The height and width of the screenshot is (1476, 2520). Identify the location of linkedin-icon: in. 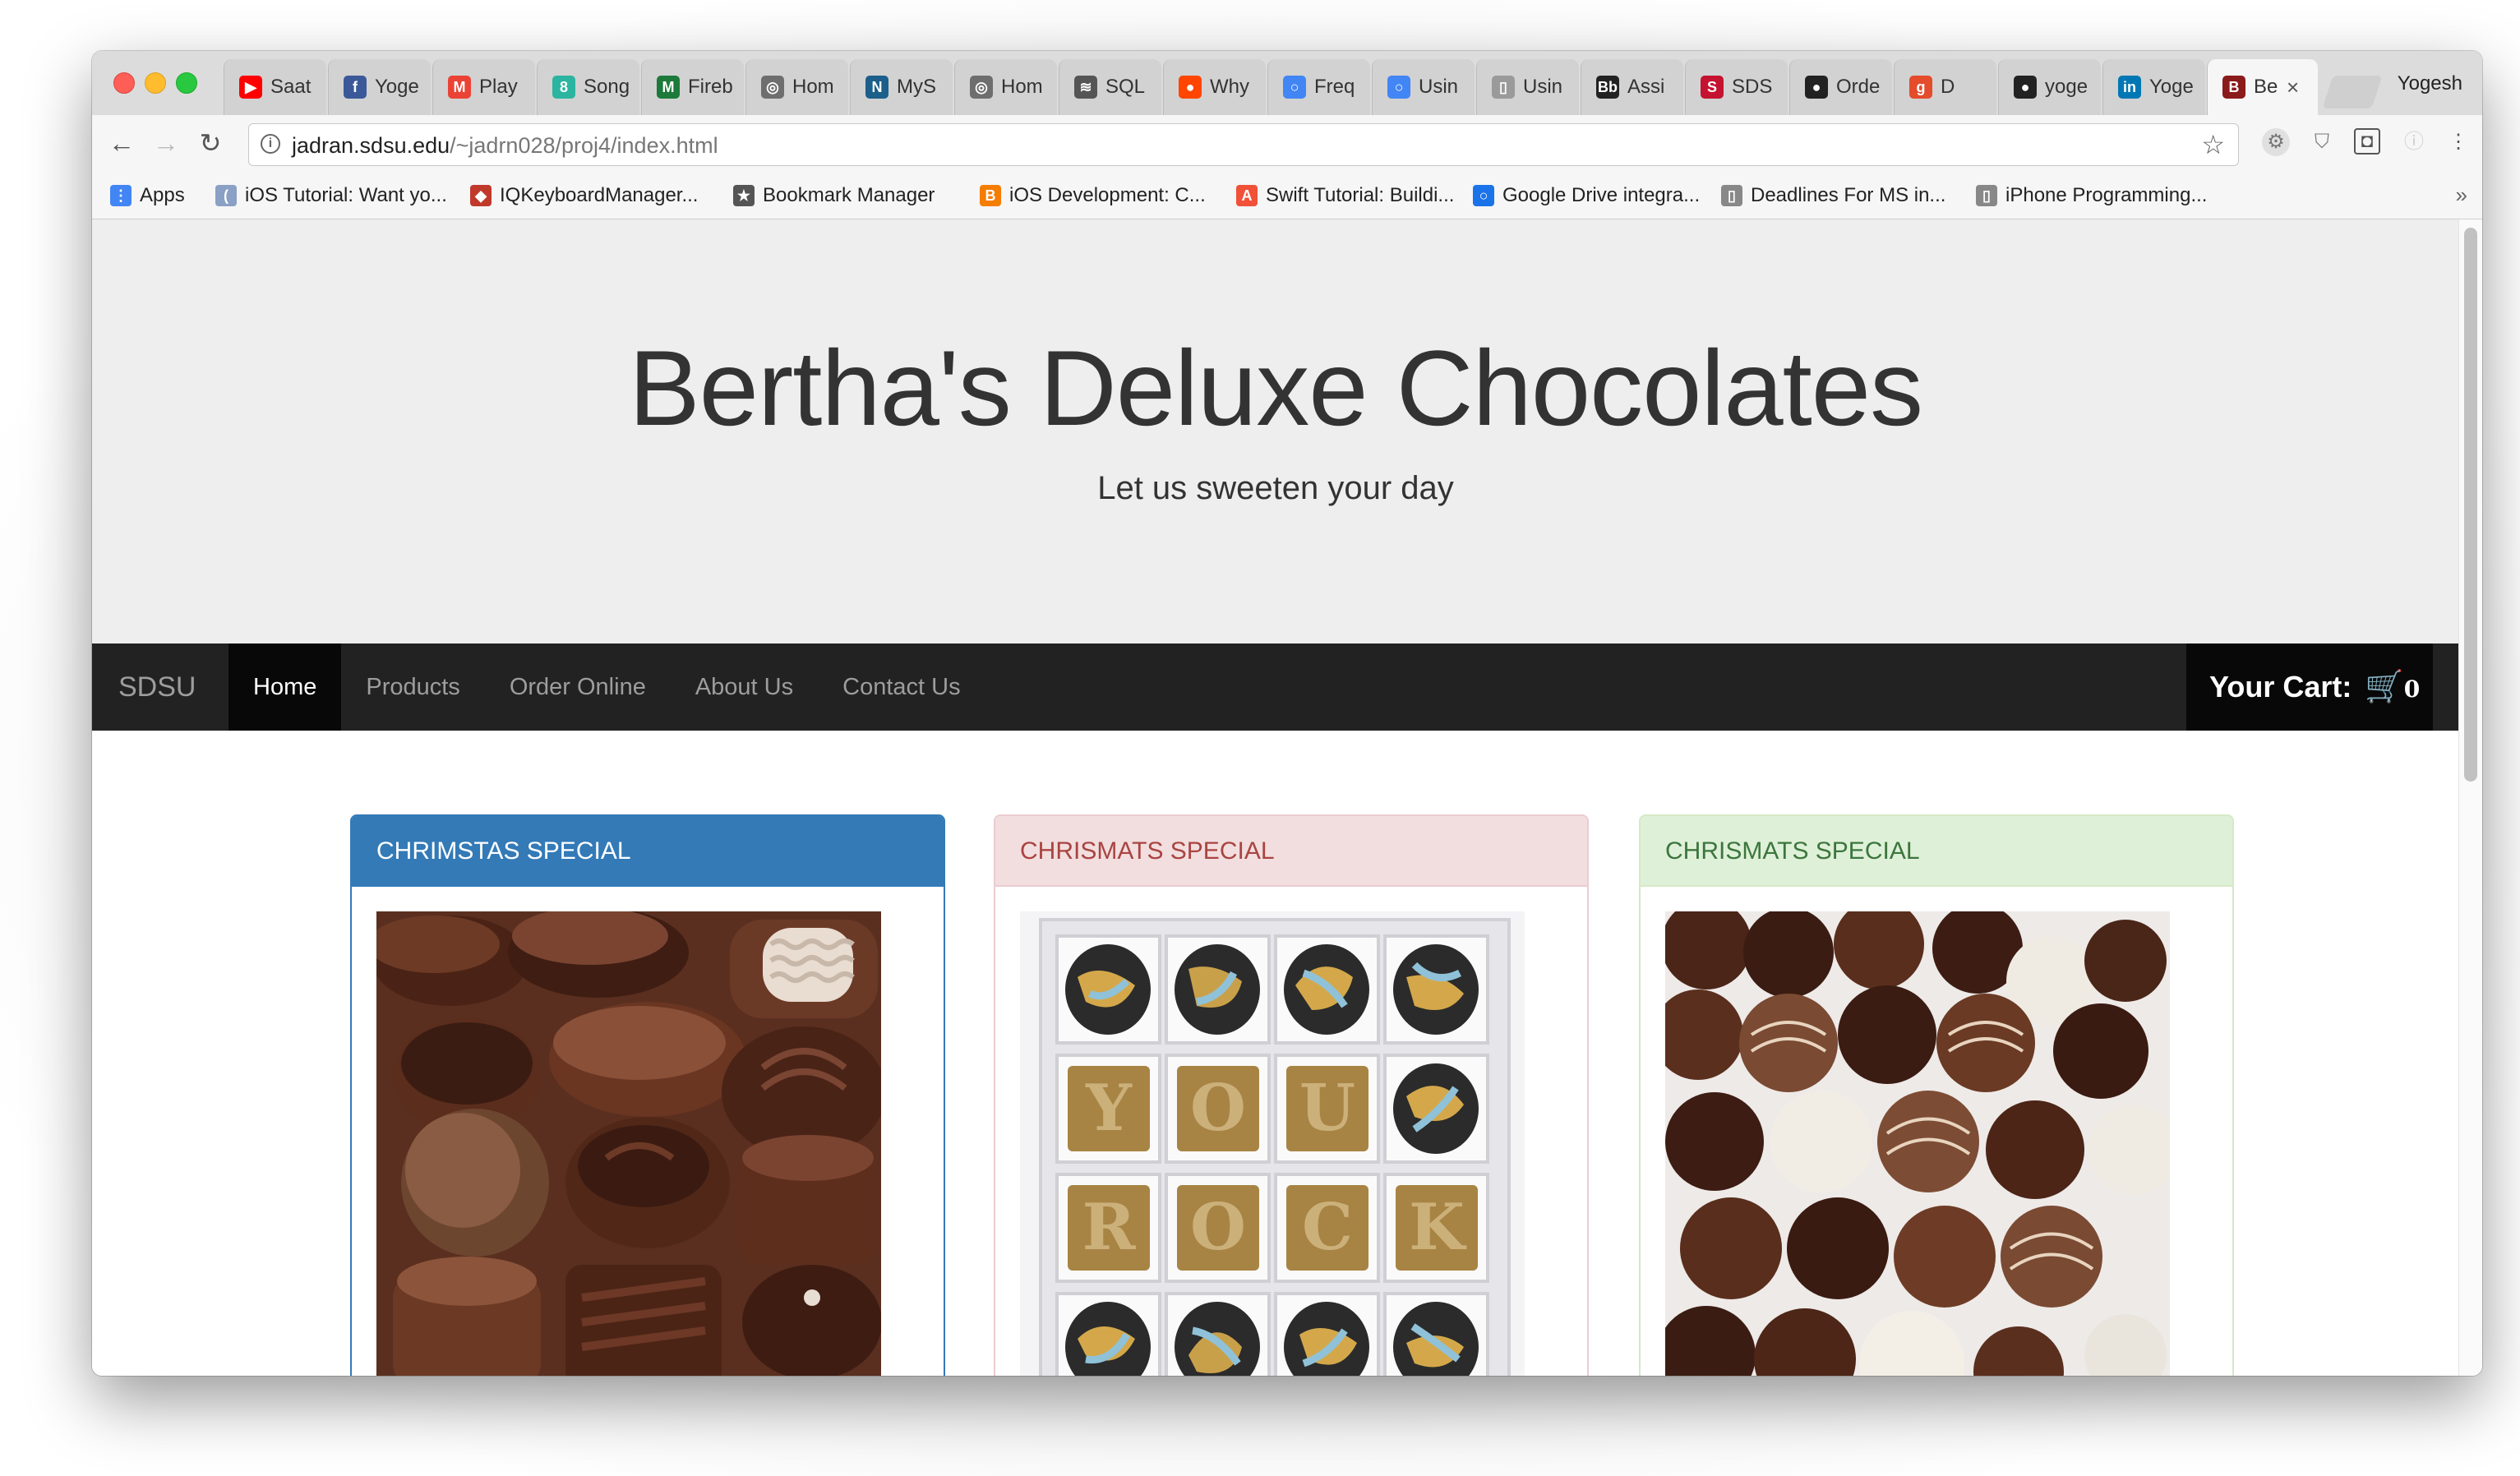
(2129, 87).